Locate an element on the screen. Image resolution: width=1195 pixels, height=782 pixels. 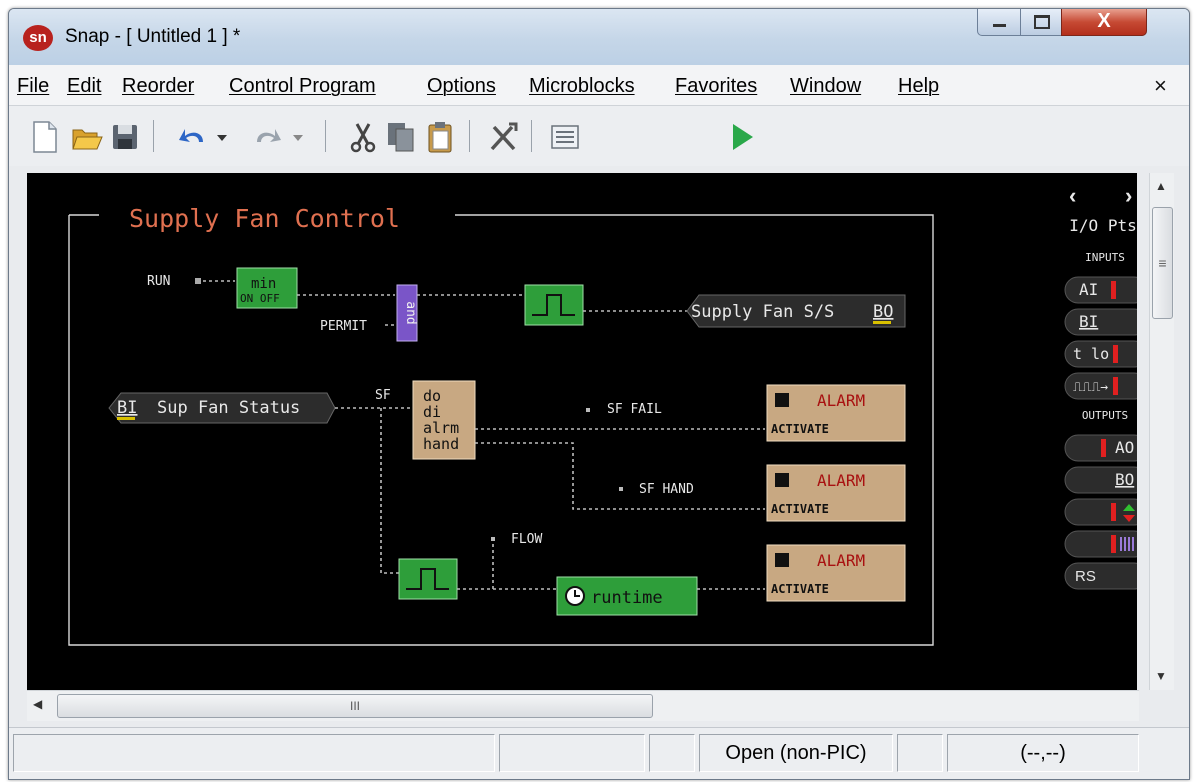
new-file-icon is located at coordinates (45, 137).